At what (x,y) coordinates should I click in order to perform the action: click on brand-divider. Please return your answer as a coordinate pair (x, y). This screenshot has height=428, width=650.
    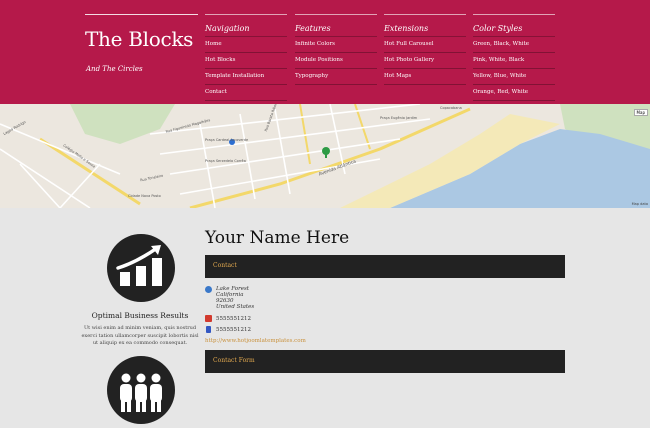
    Looking at the image, I should click on (141, 14).